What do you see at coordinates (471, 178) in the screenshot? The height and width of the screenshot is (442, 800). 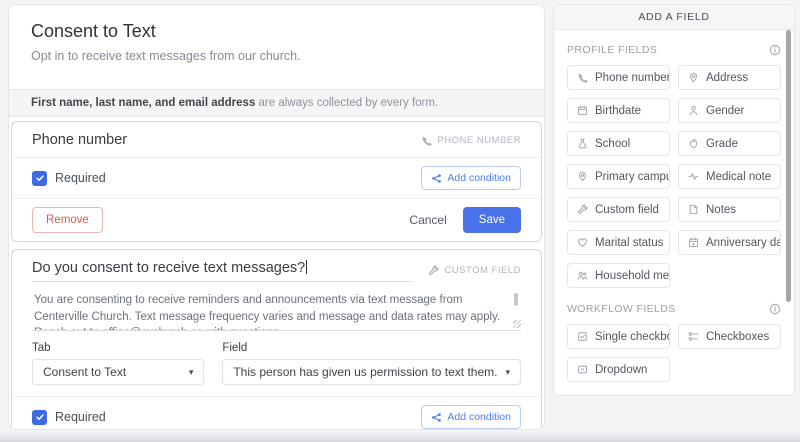 I see `phone-add-condition-button: Add condition` at bounding box center [471, 178].